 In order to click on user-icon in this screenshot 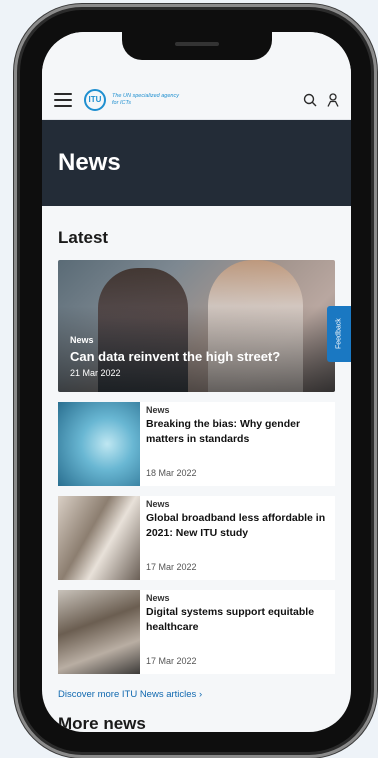, I will do `click(333, 99)`.